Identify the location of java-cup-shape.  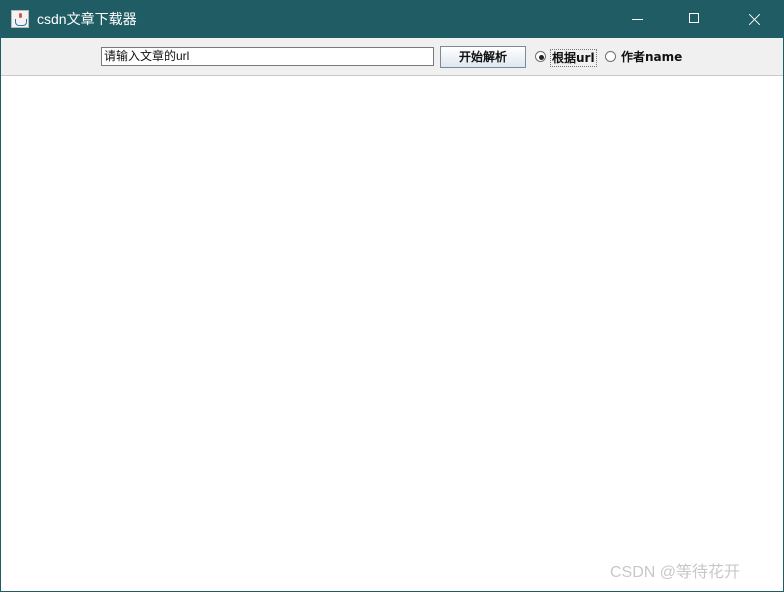
(21, 22).